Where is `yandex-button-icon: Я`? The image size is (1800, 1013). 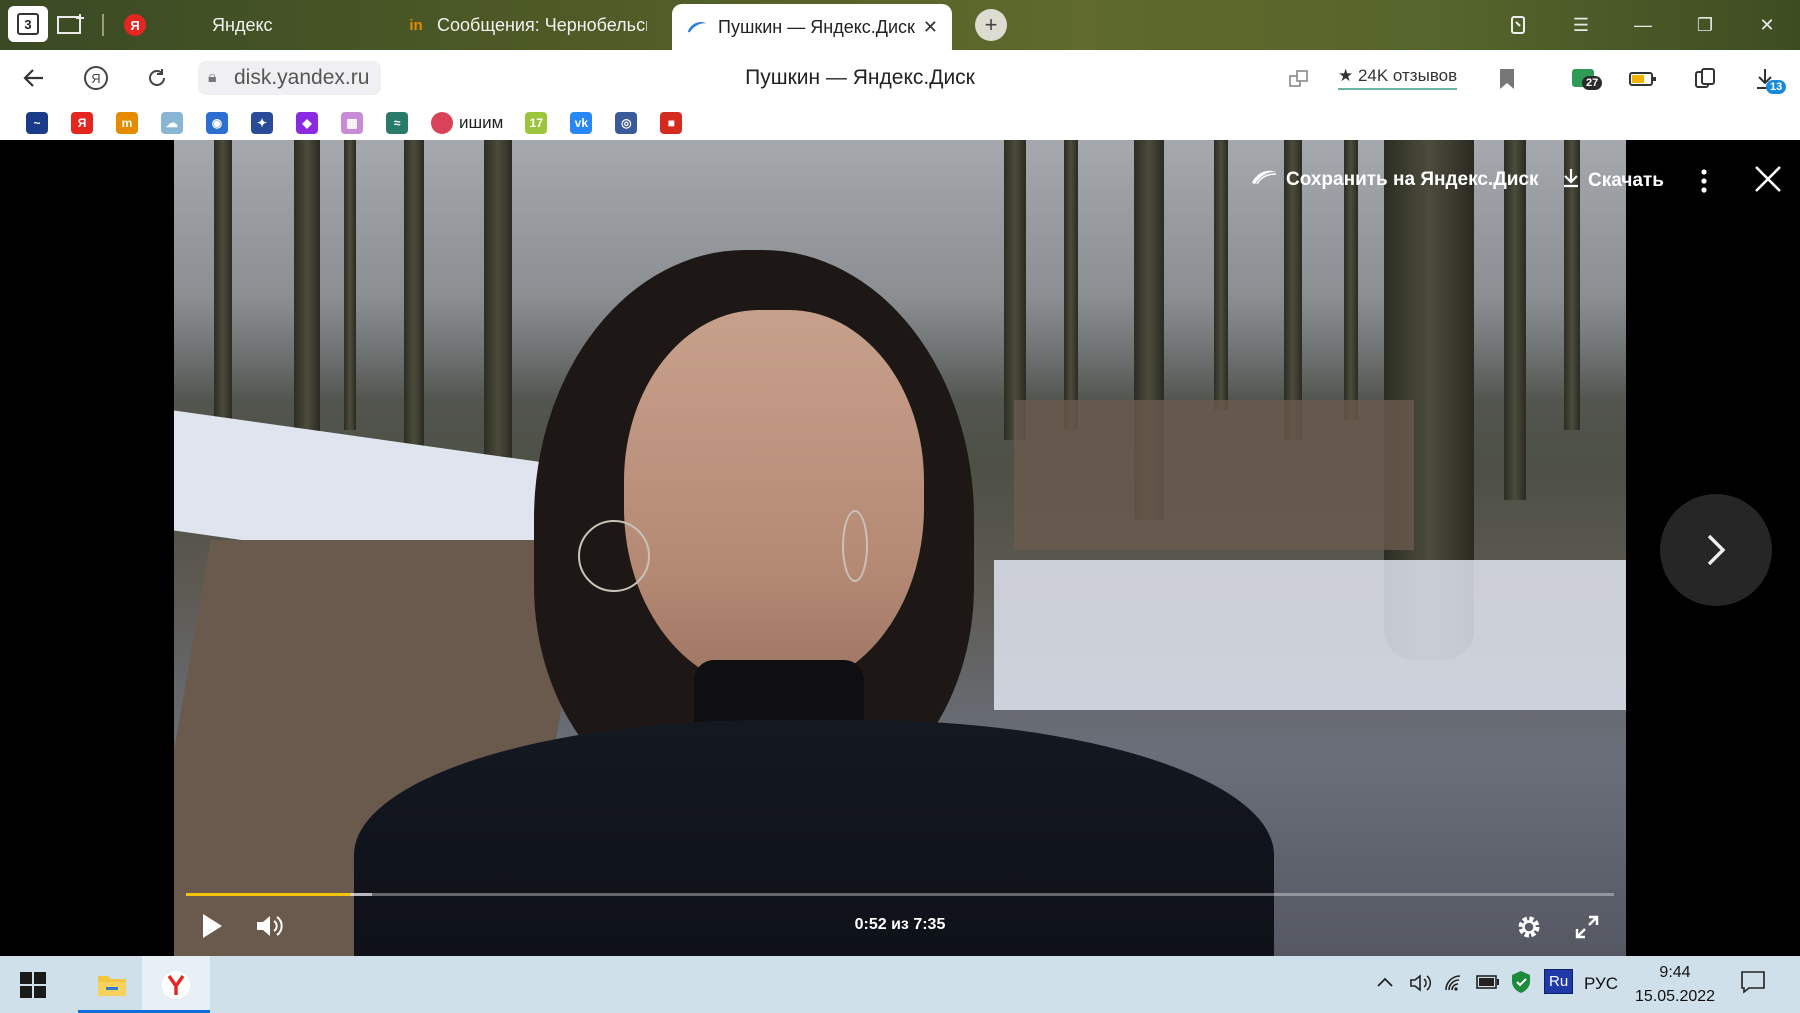
yandex-button-icon: Я is located at coordinates (96, 78).